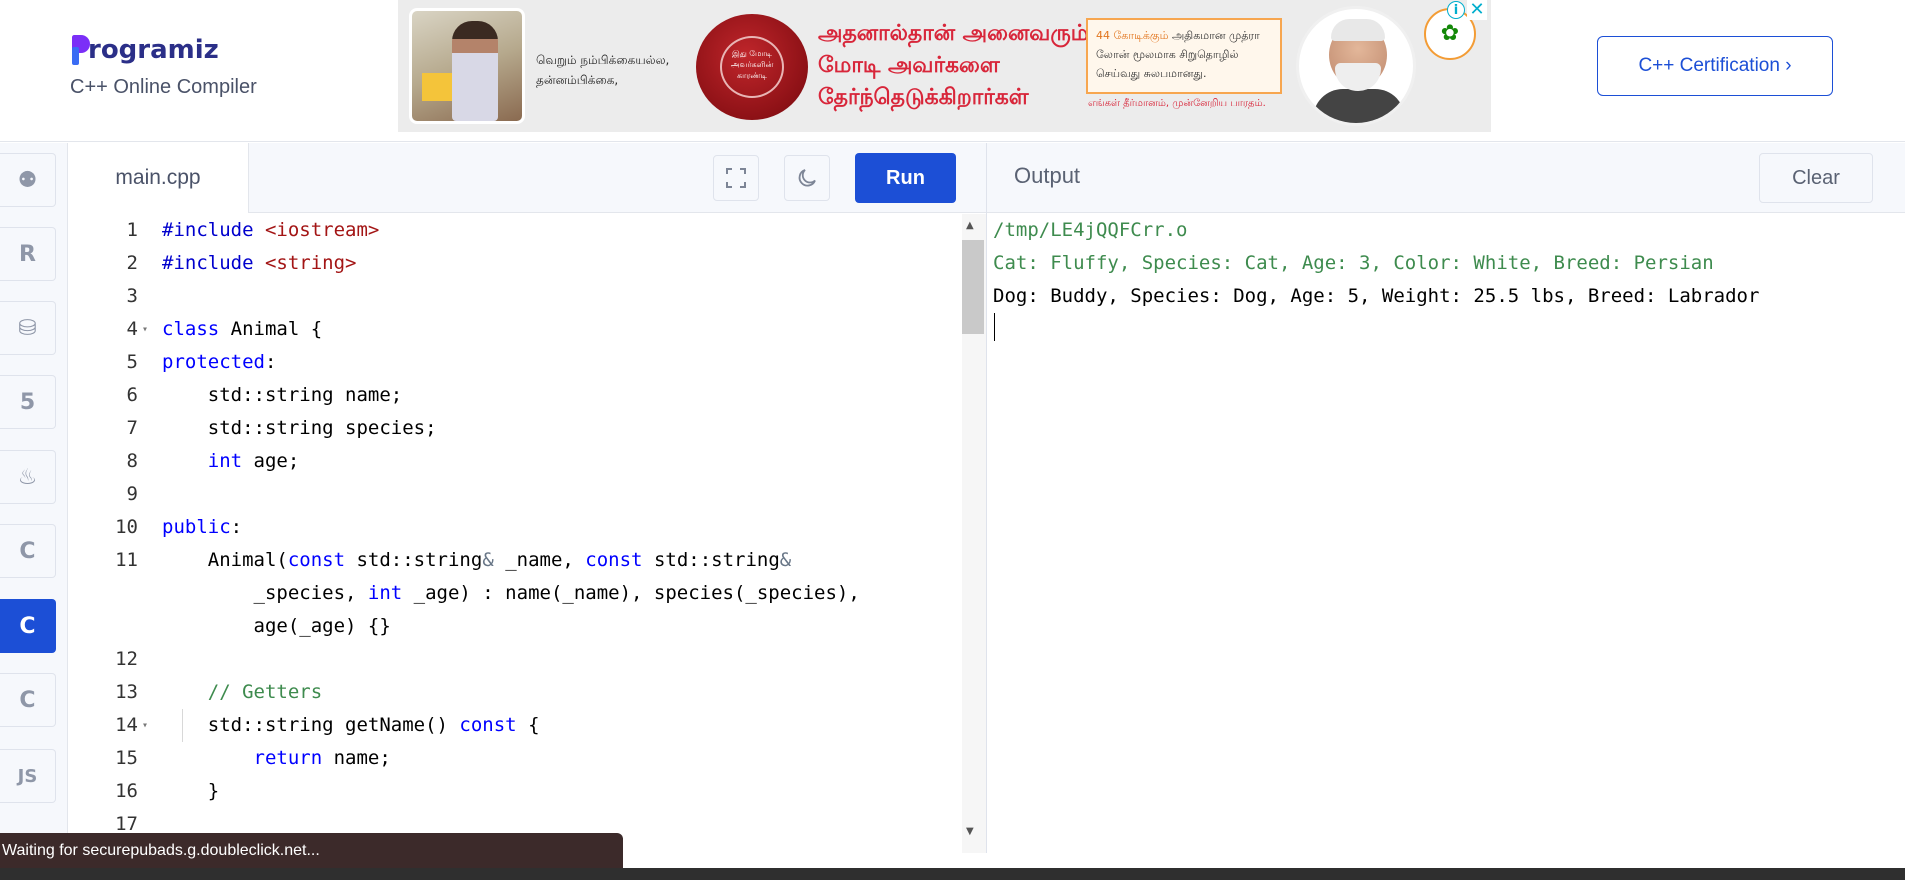  Describe the element at coordinates (467, 66) in the screenshot. I see `ad-photo-woman` at that location.